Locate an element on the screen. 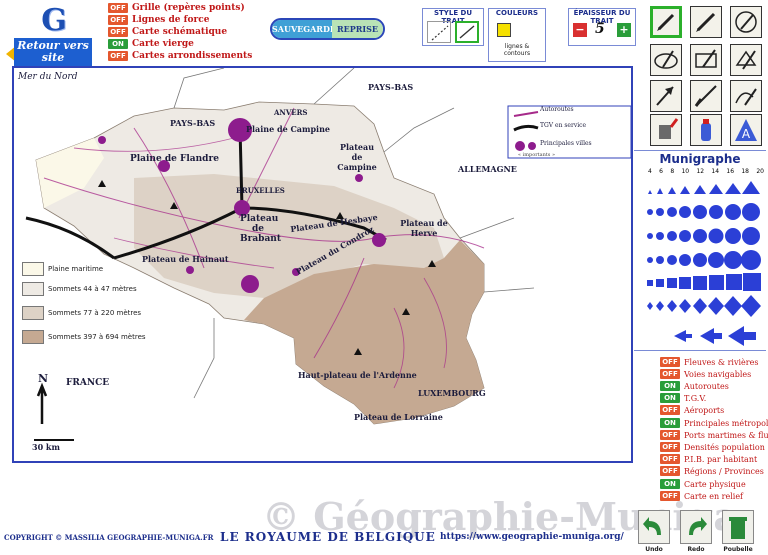 This screenshot has width=768, height=555. layer-label: Autoroutes is located at coordinates (706, 386).